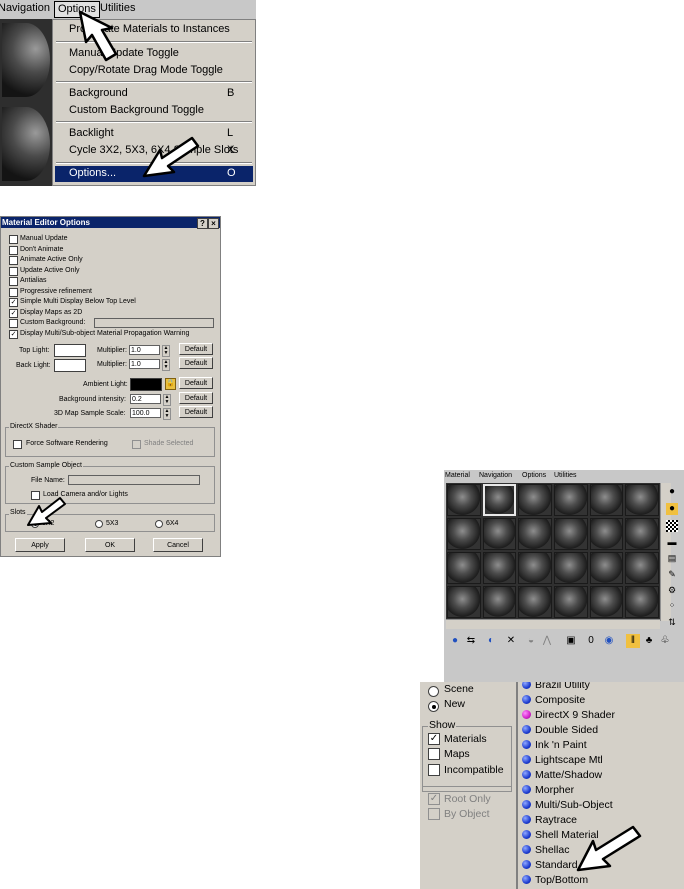 The height and width of the screenshot is (889, 684). Describe the element at coordinates (471, 641) in the screenshot. I see `put-to-scene-icon: ⇆` at that location.